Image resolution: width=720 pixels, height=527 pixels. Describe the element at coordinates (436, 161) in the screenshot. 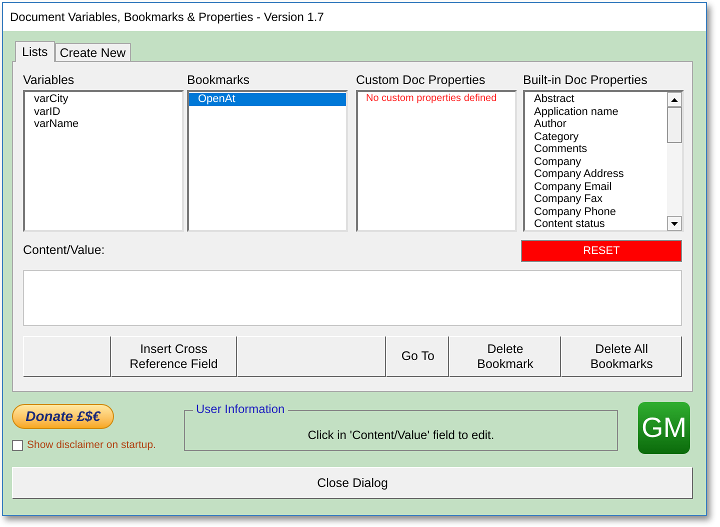

I see `list-box: No custom properties defined` at that location.